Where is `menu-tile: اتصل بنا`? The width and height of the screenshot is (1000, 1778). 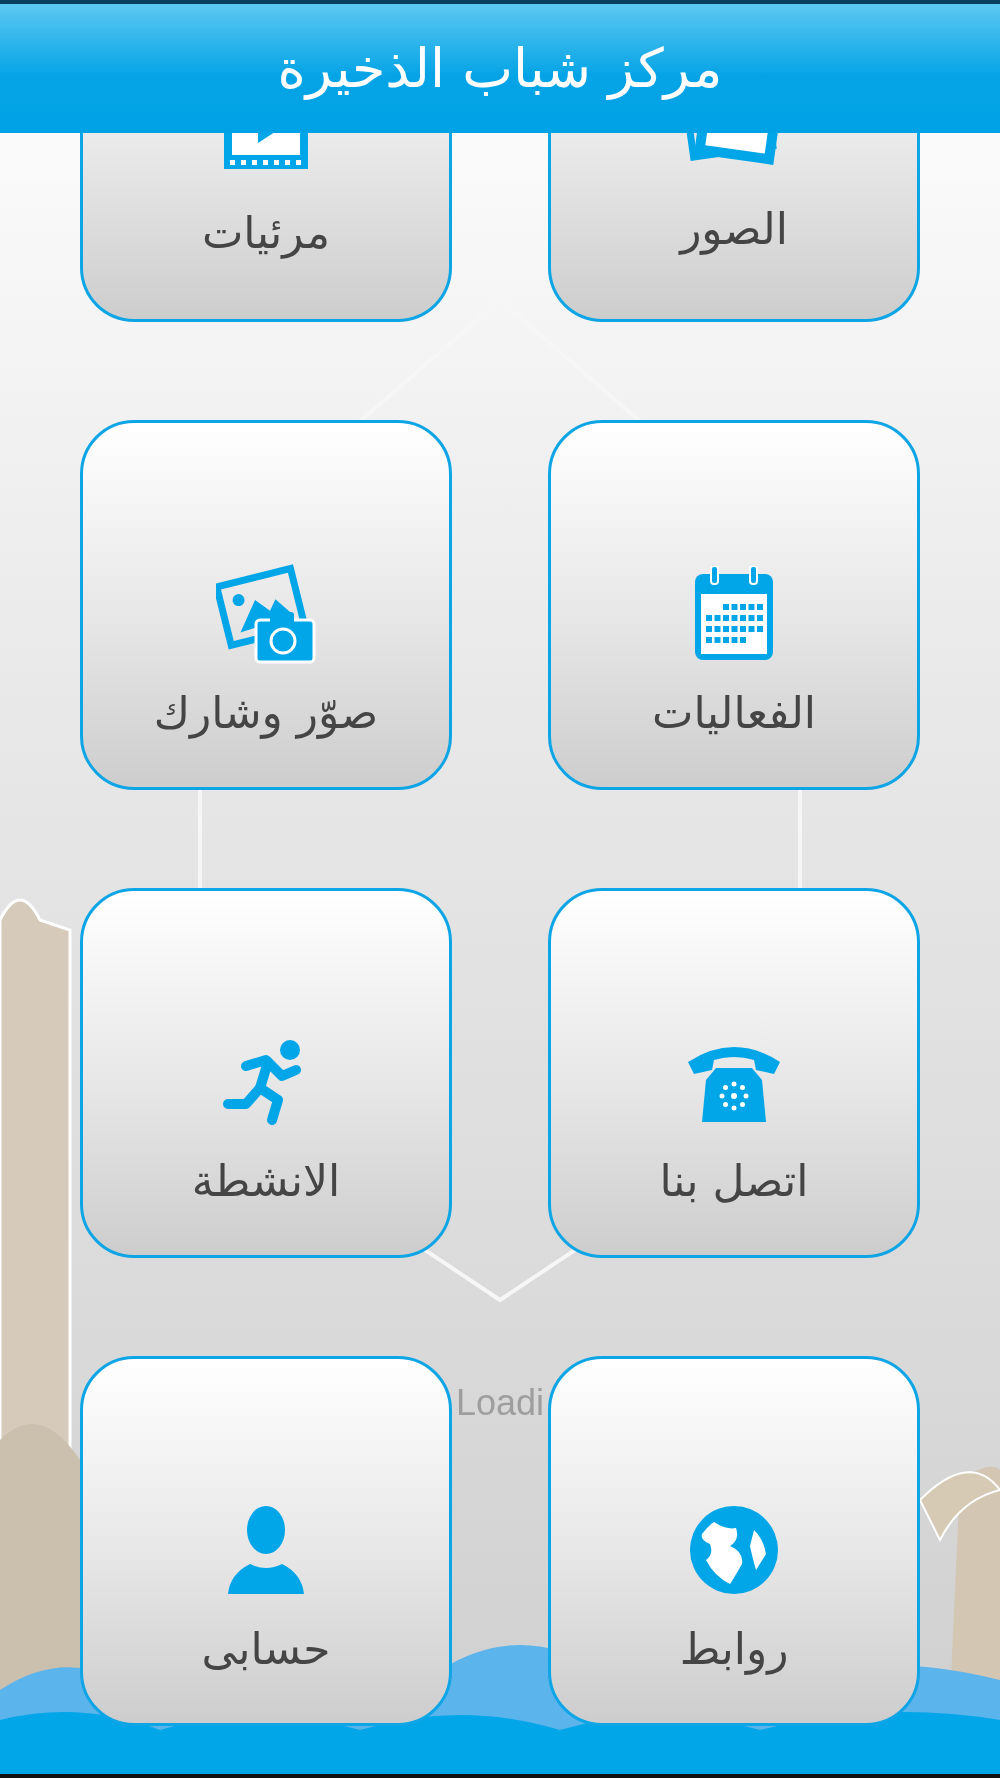 menu-tile: اتصل بنا is located at coordinates (734, 1073).